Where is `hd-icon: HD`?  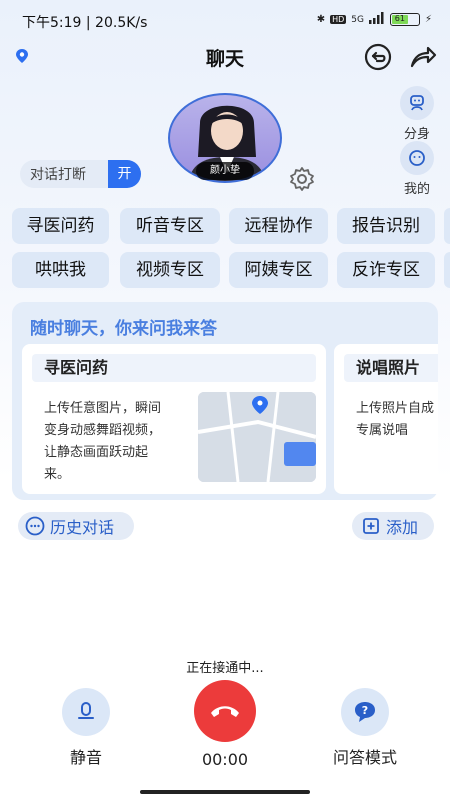
hd-icon: HD is located at coordinates (338, 19).